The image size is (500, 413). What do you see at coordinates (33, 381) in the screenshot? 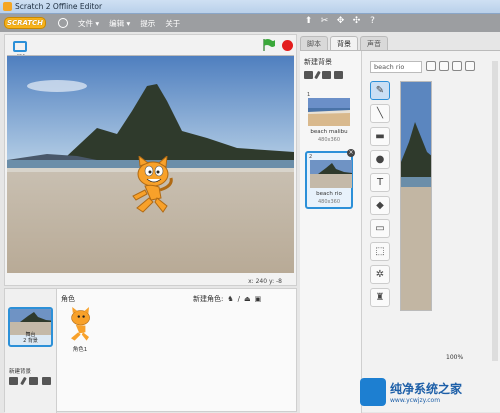
I see `upload-icon` at bounding box center [33, 381].